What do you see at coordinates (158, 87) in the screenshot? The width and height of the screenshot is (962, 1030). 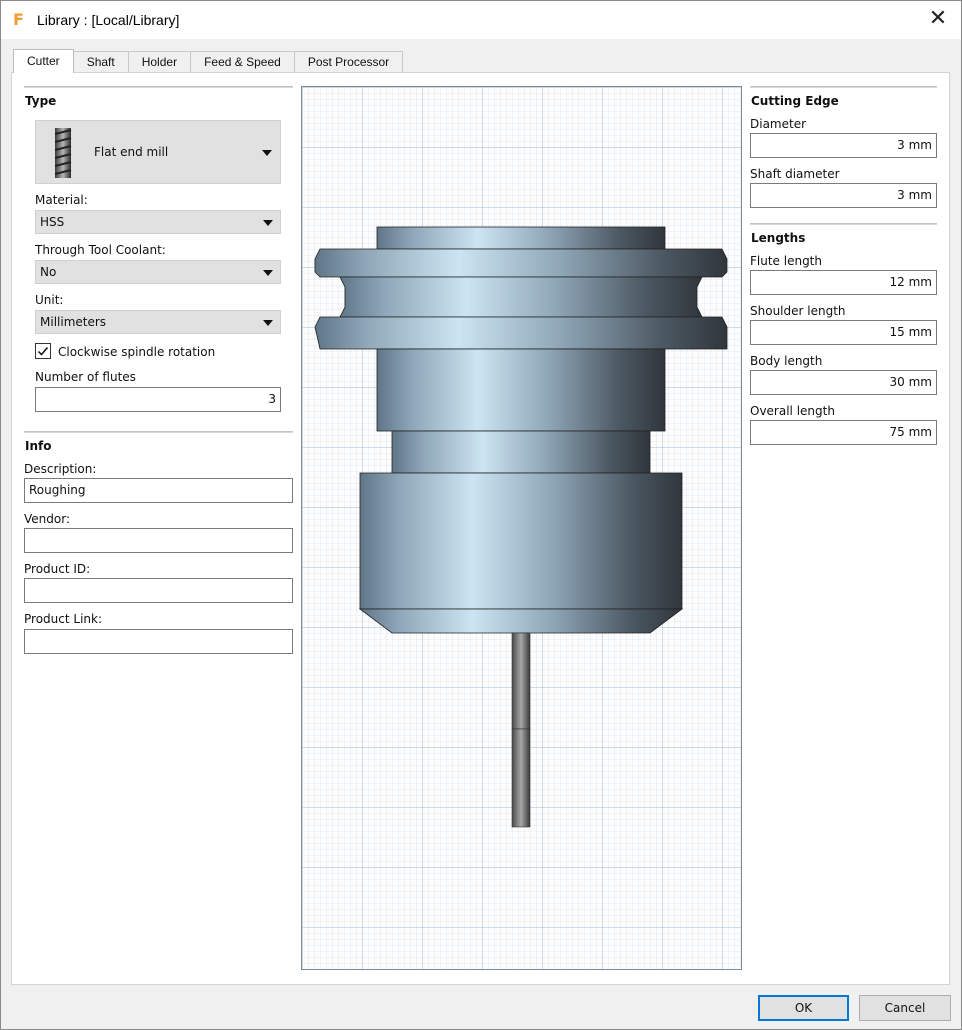 I see `type-separator` at bounding box center [158, 87].